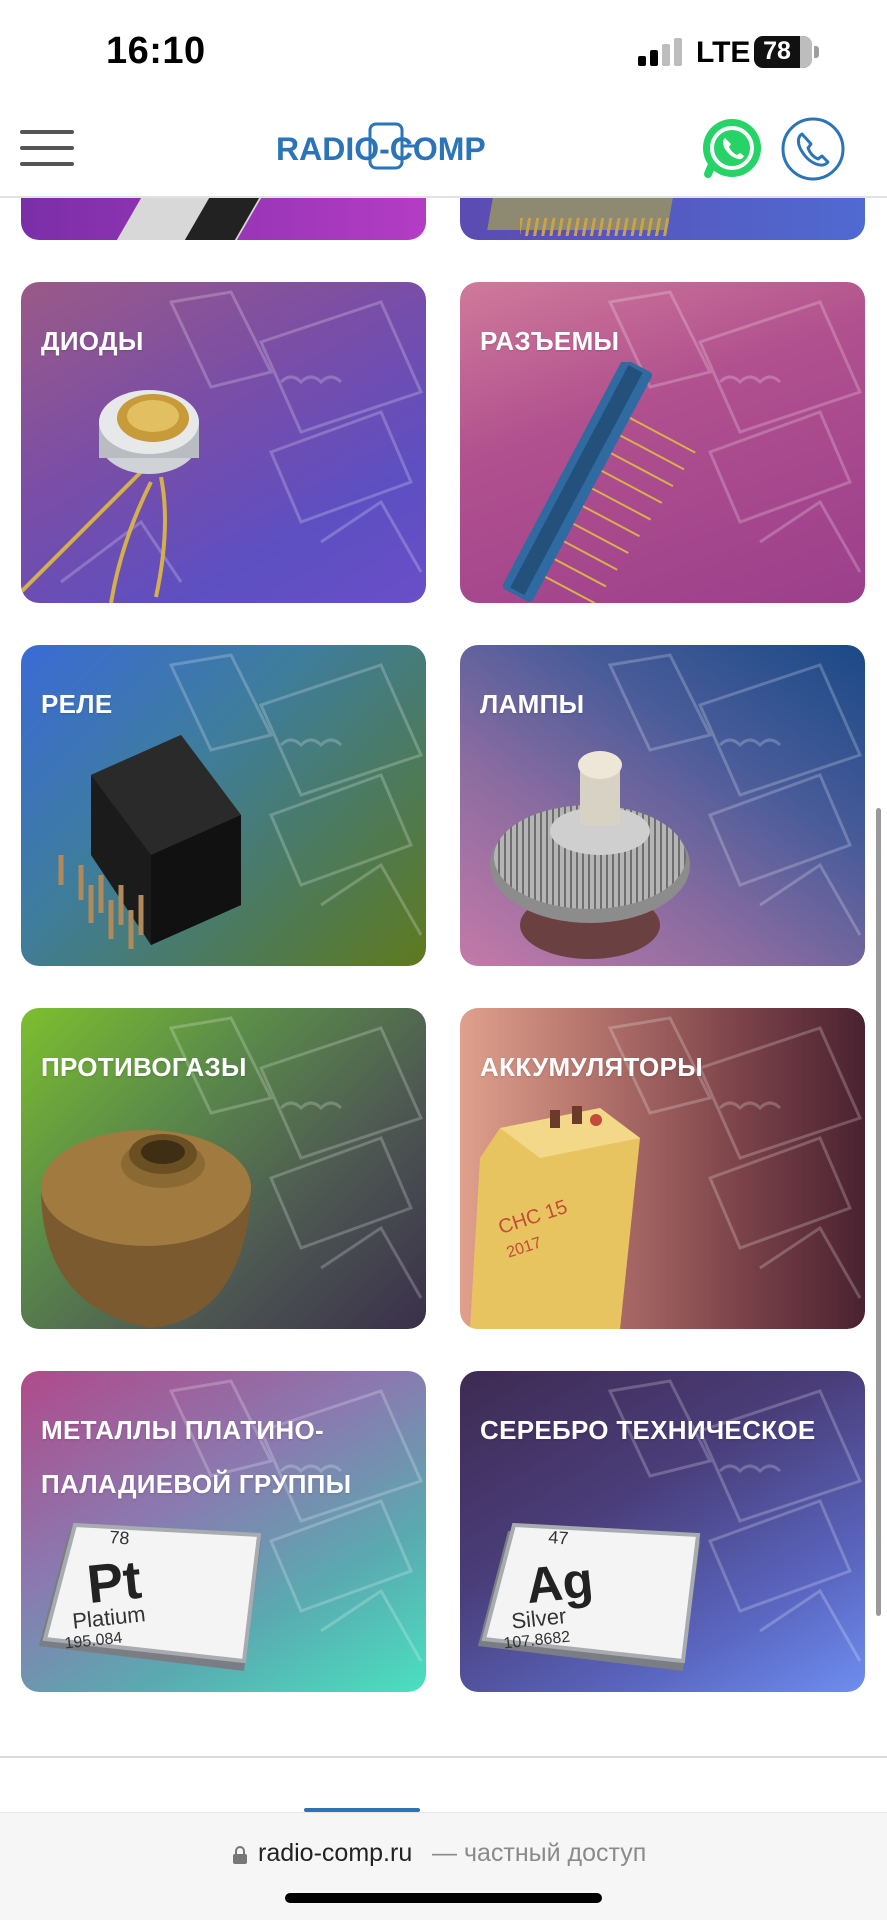 This screenshot has height=1920, width=887. I want to click on battery-cap, so click(816, 52).